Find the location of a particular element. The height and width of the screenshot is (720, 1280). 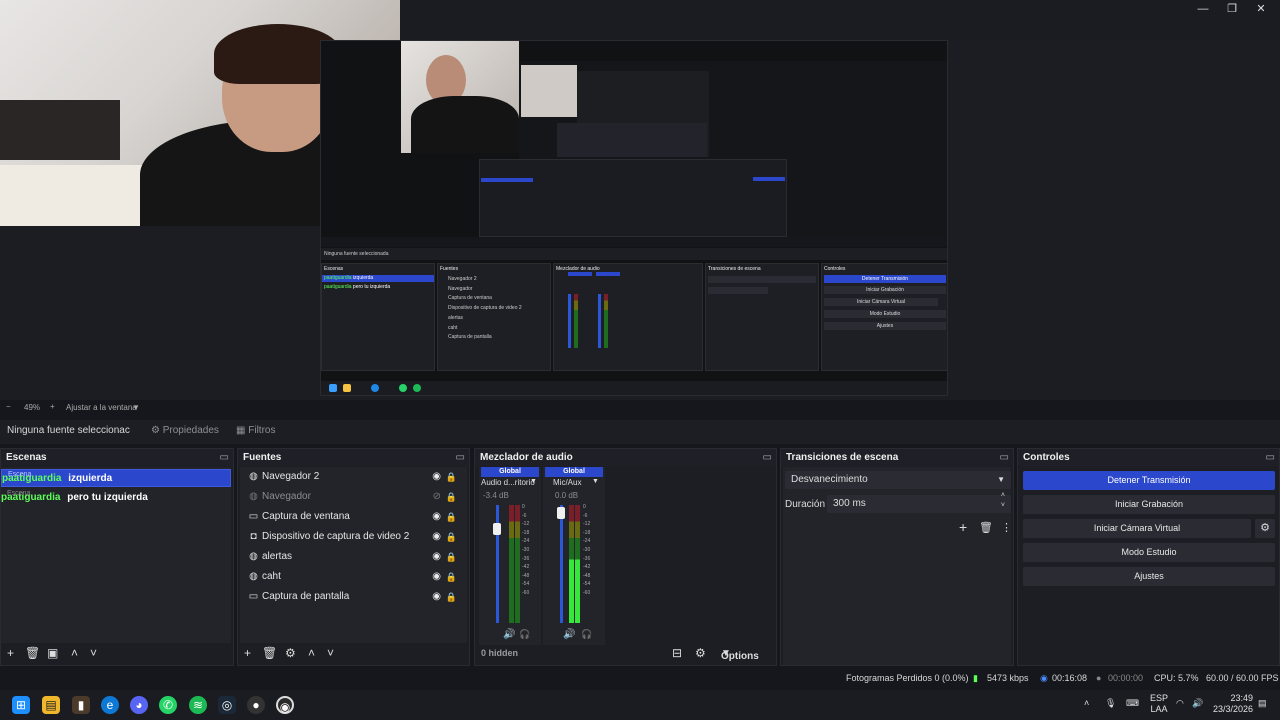

clock: 23:49 23/3/2026 is located at coordinates (1232, 704).